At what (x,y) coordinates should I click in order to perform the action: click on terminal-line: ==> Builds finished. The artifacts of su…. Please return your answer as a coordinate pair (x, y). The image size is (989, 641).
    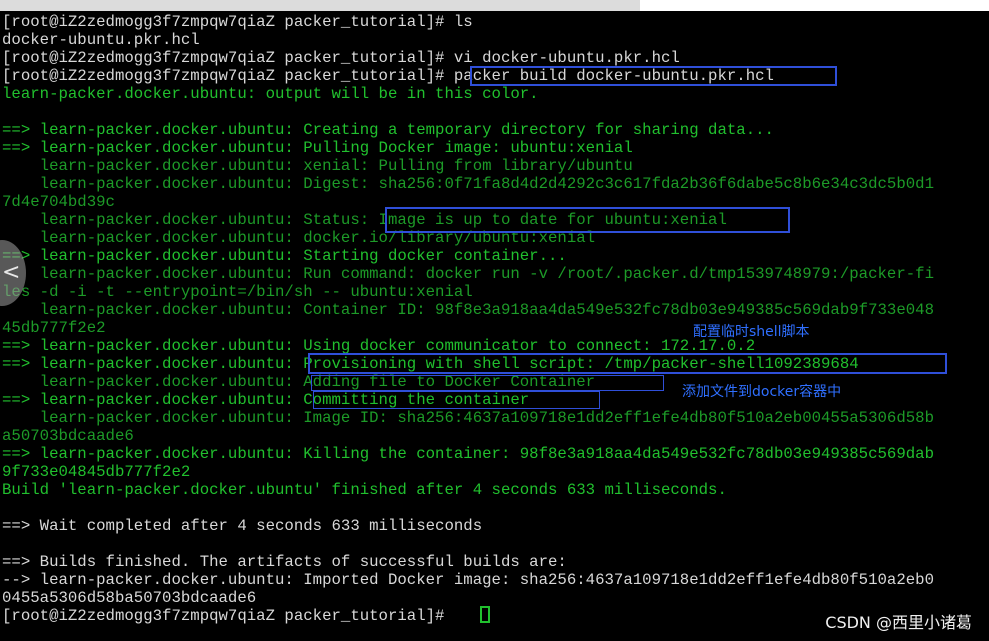
    Looking at the image, I should click on (284, 562).